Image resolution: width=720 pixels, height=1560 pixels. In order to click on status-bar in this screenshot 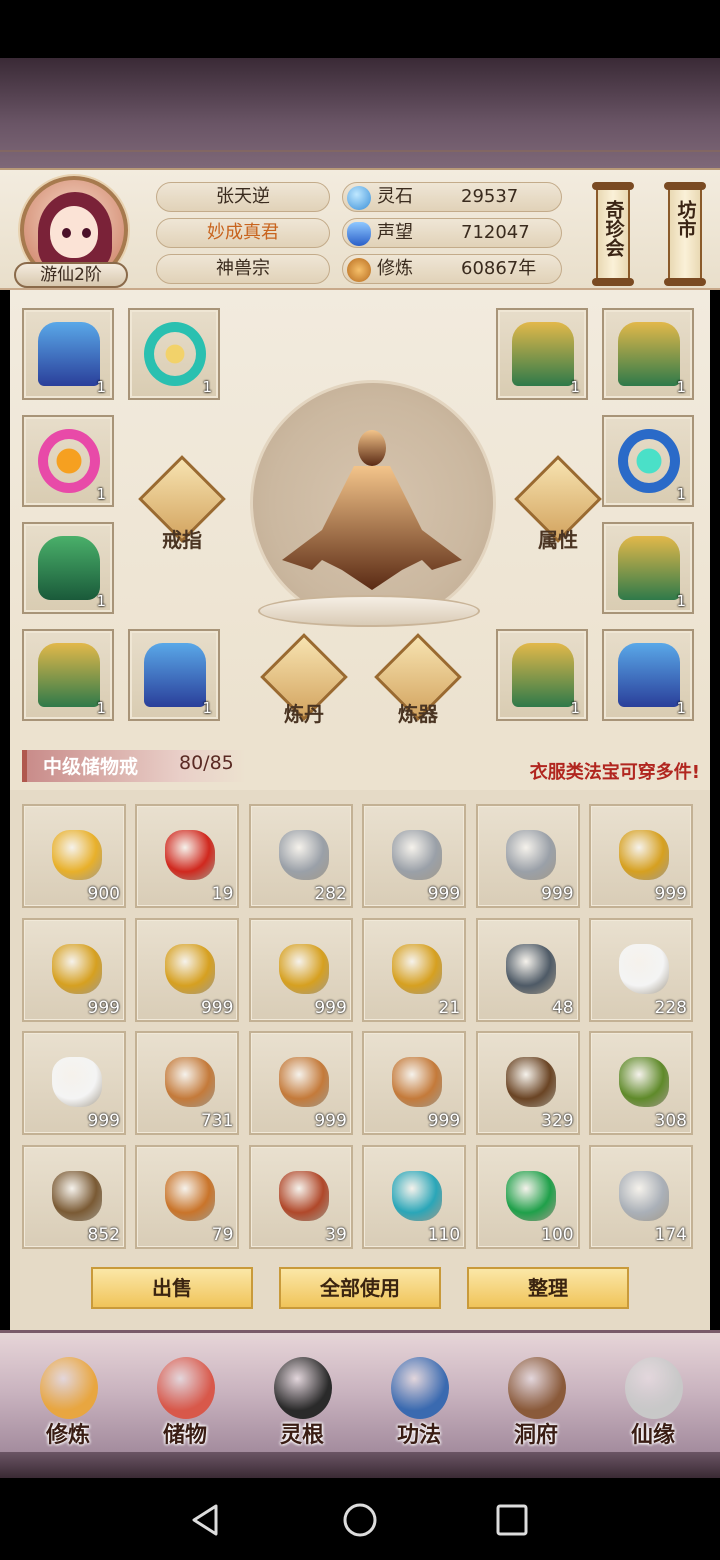, I will do `click(360, 29)`.